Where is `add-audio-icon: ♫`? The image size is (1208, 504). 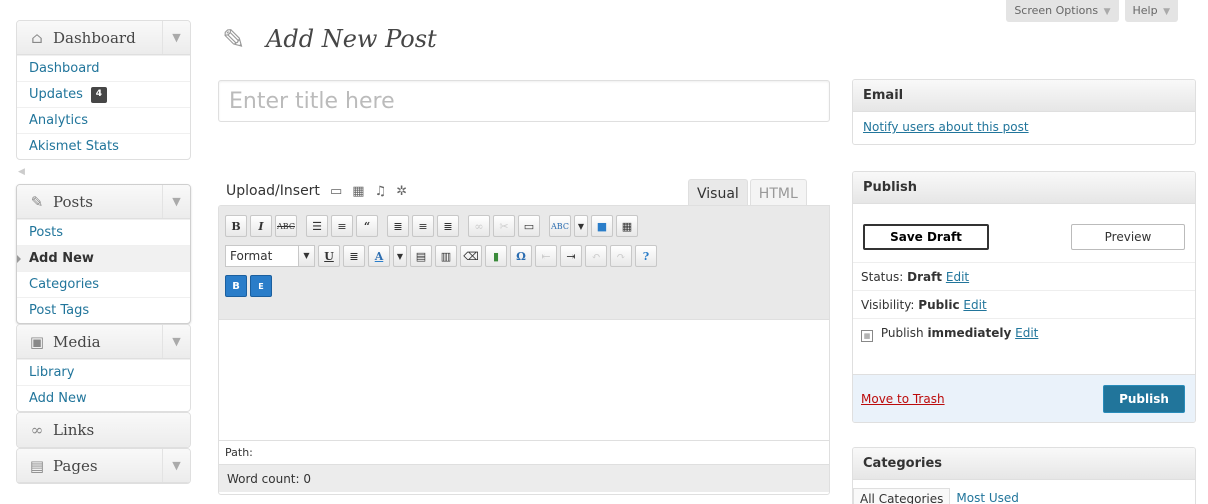
add-audio-icon: ♫ is located at coordinates (381, 191).